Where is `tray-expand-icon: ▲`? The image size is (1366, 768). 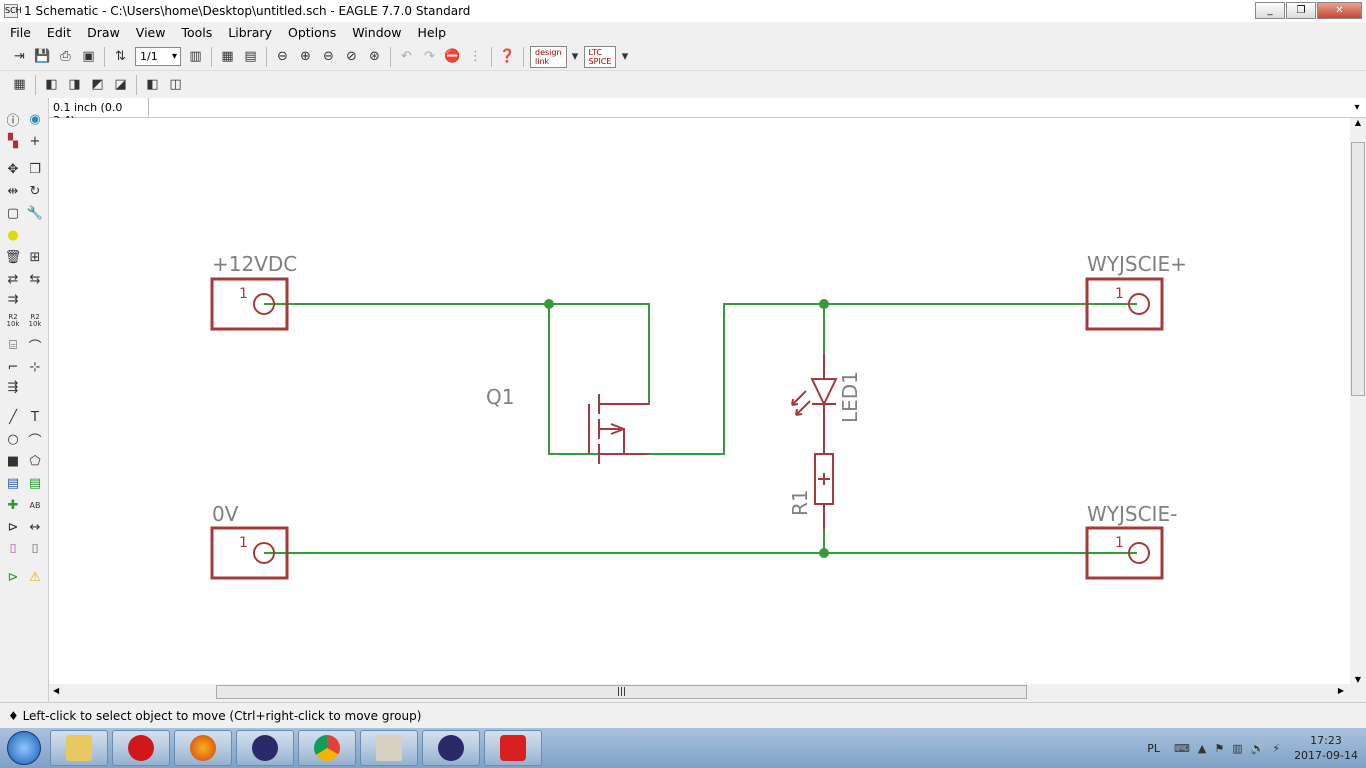 tray-expand-icon: ▲ is located at coordinates (1202, 748).